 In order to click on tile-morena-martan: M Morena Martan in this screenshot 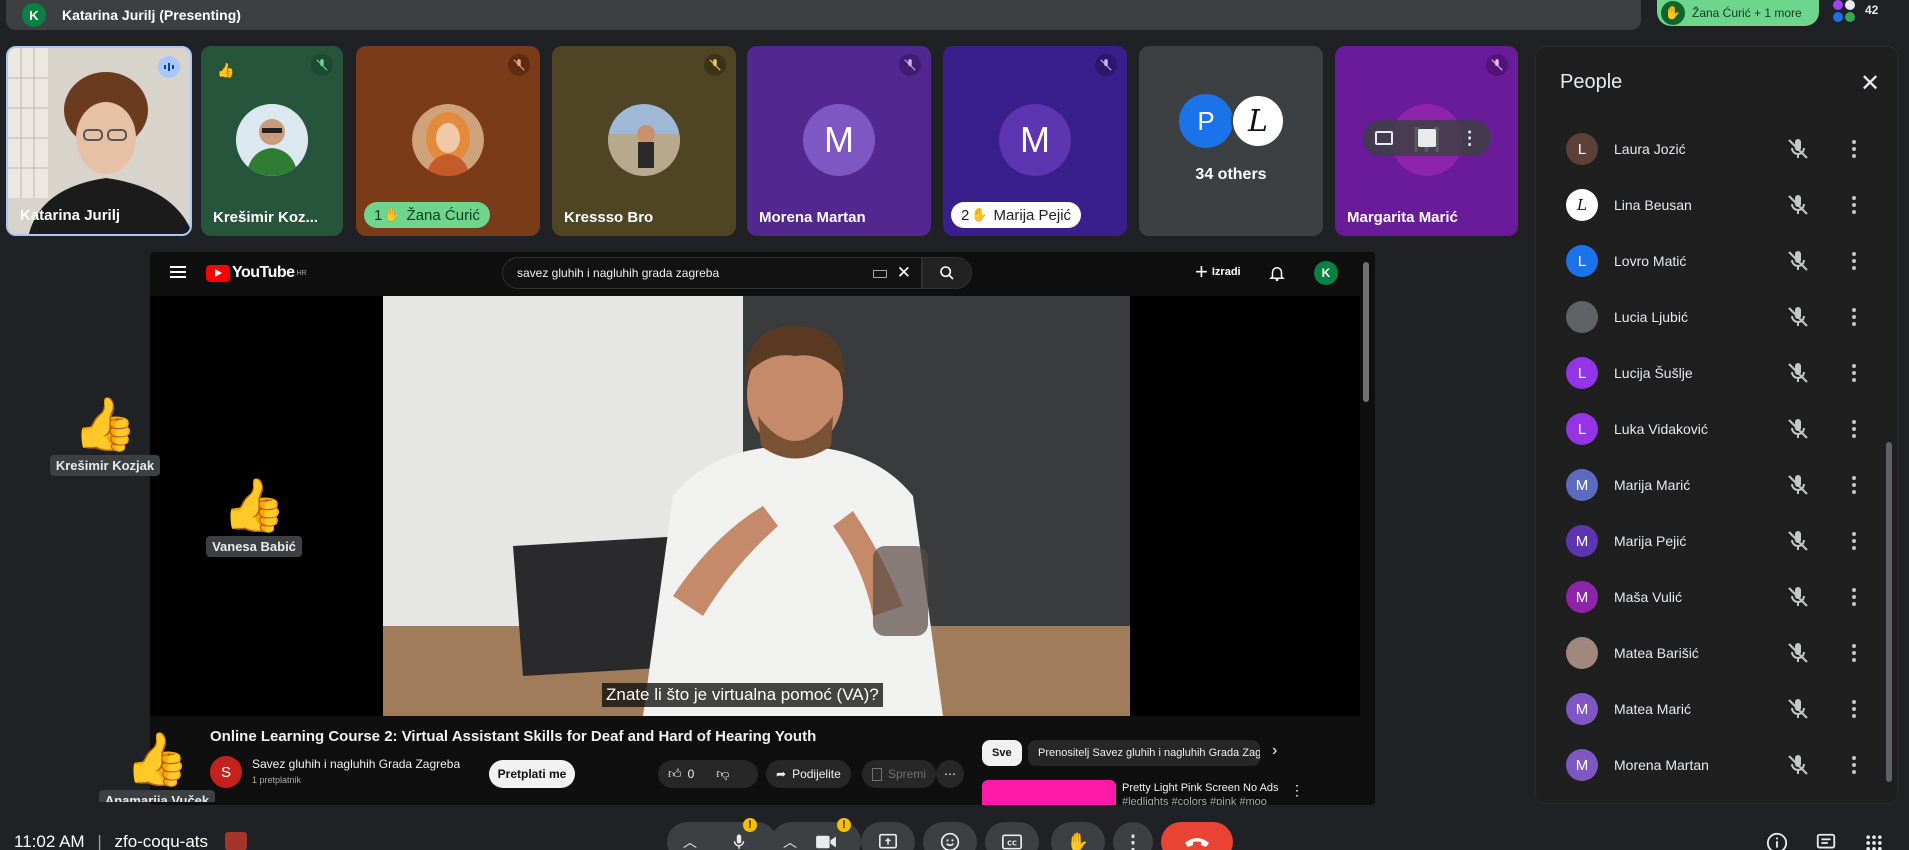, I will do `click(839, 141)`.